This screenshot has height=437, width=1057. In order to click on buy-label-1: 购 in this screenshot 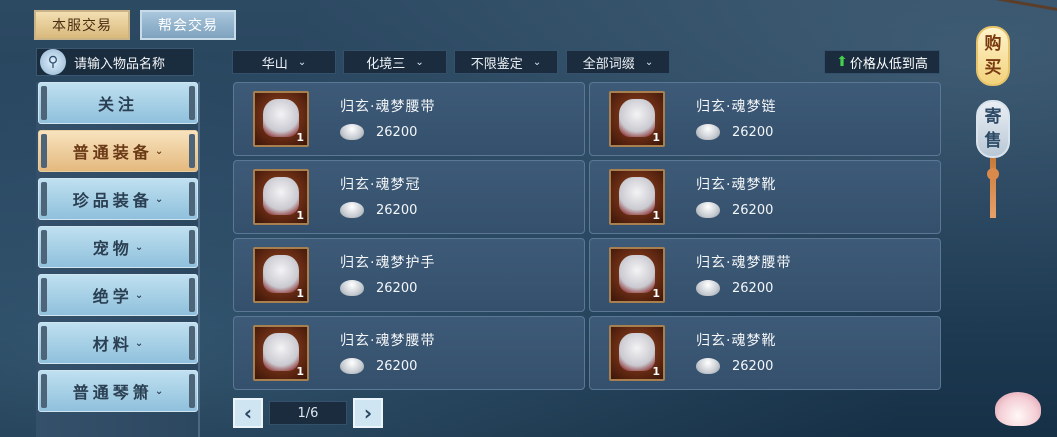, I will do `click(993, 44)`.